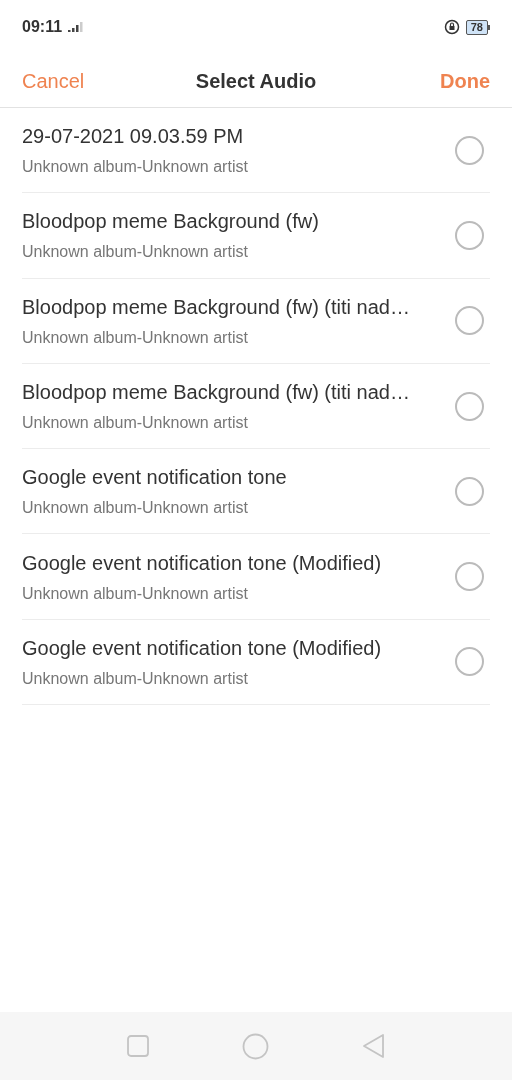  I want to click on status-time: 09:11, so click(42, 27).